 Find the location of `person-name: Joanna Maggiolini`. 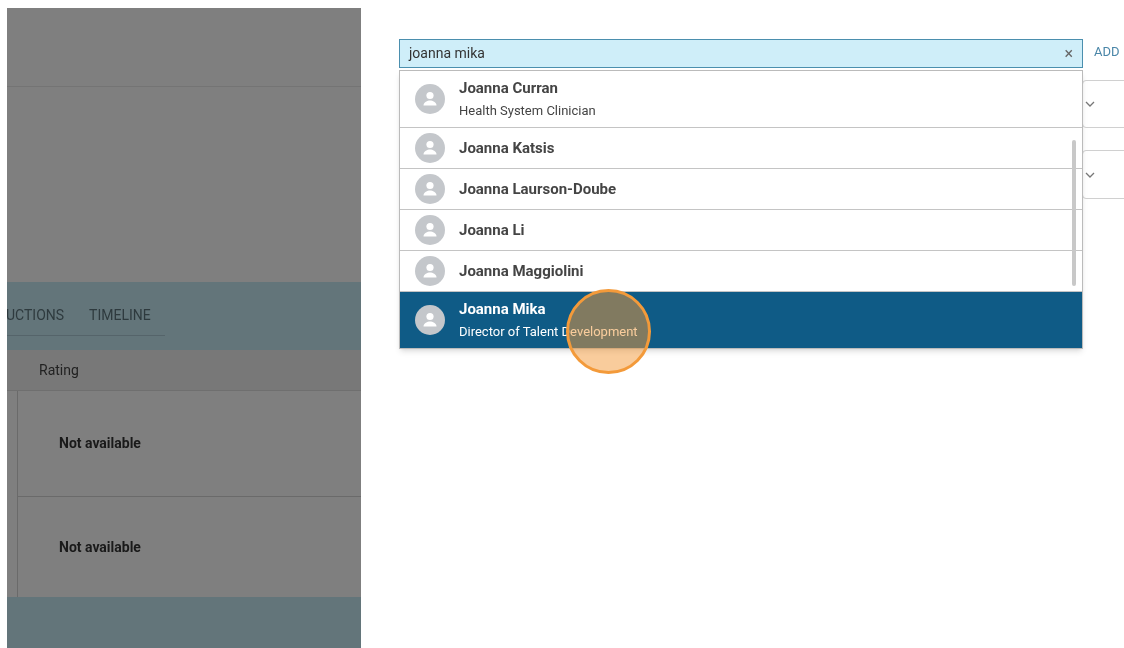

person-name: Joanna Maggiolini is located at coordinates (521, 271).